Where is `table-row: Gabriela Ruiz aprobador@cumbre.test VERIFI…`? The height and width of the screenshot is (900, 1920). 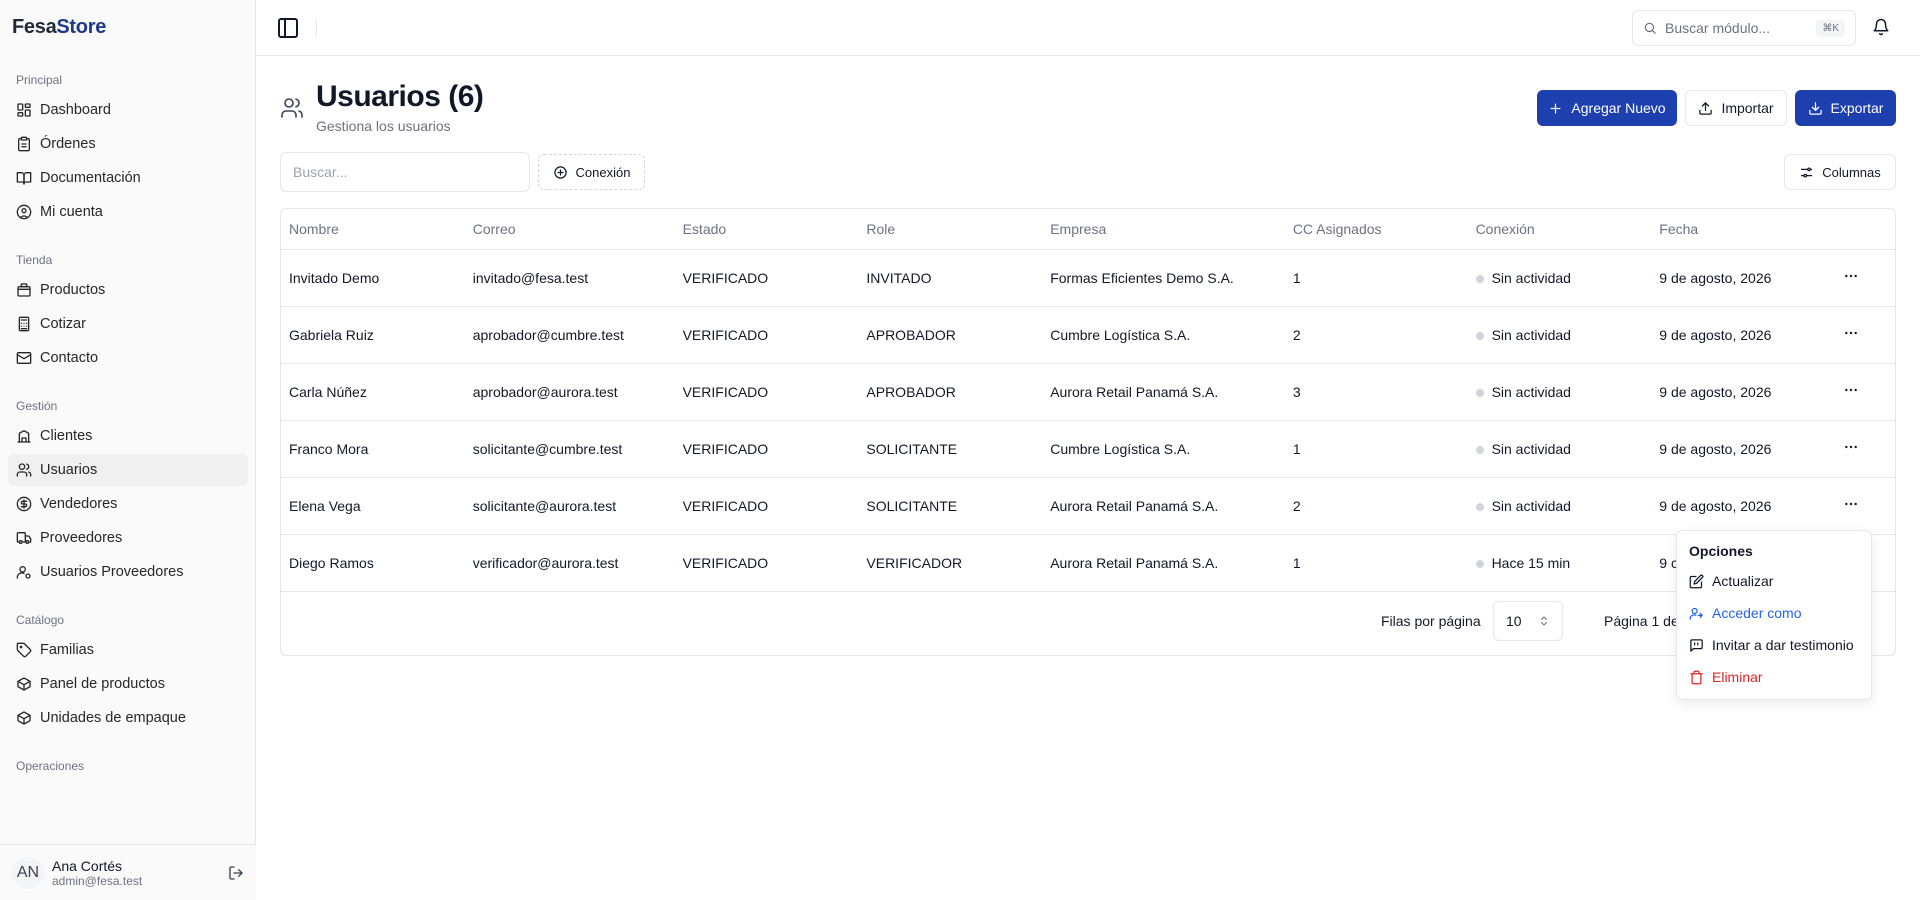 table-row: Gabriela Ruiz aprobador@cumbre.test VERIFI… is located at coordinates (1088, 335).